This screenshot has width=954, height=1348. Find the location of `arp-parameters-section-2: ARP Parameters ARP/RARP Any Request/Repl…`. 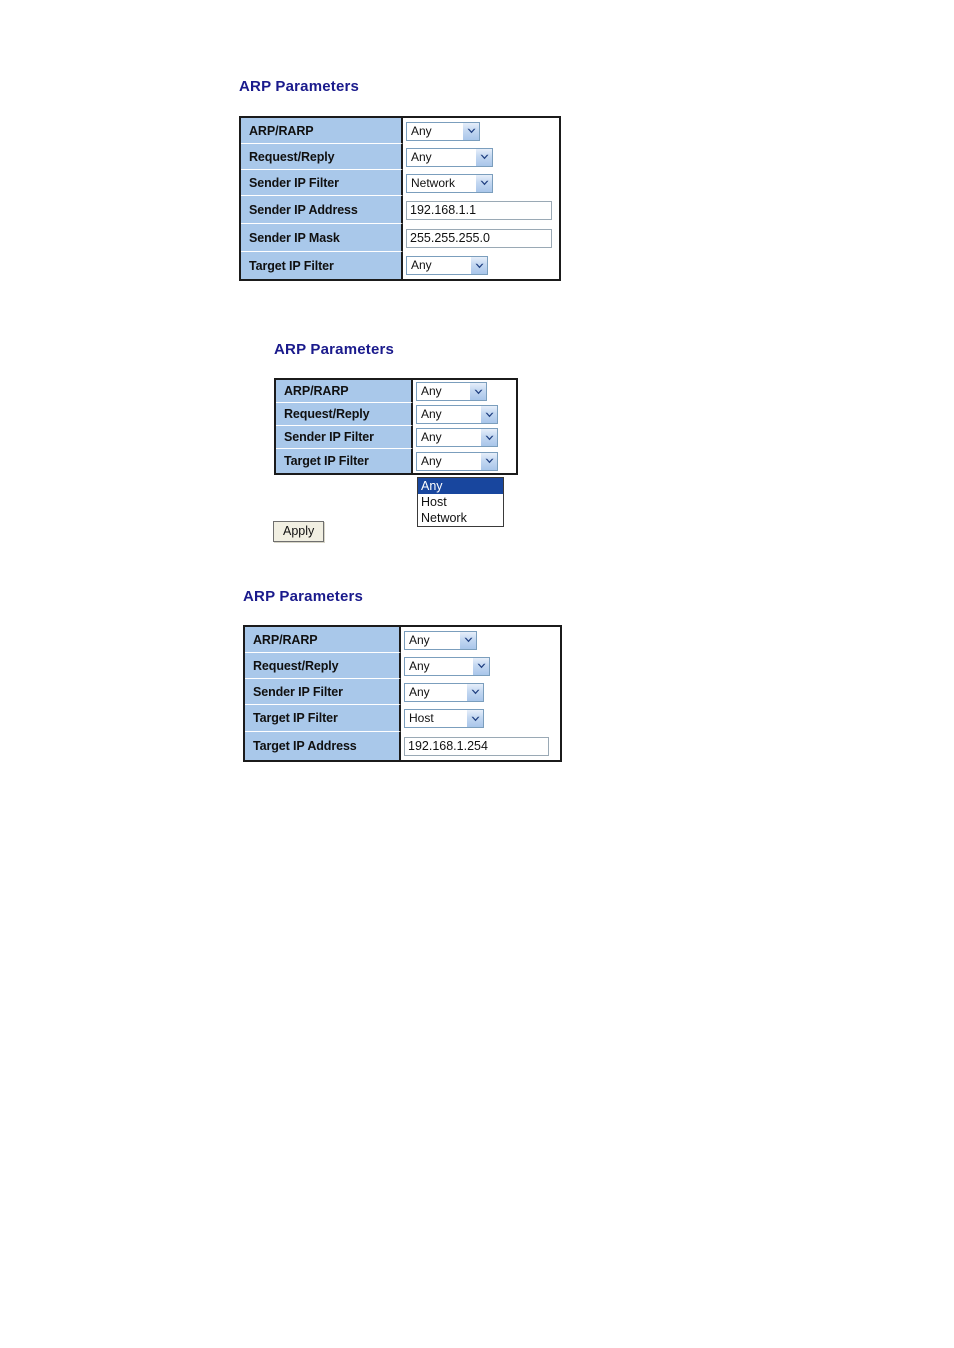

arp-parameters-section-2: ARP Parameters ARP/RARP Any Request/Repl… is located at coordinates (395, 441).